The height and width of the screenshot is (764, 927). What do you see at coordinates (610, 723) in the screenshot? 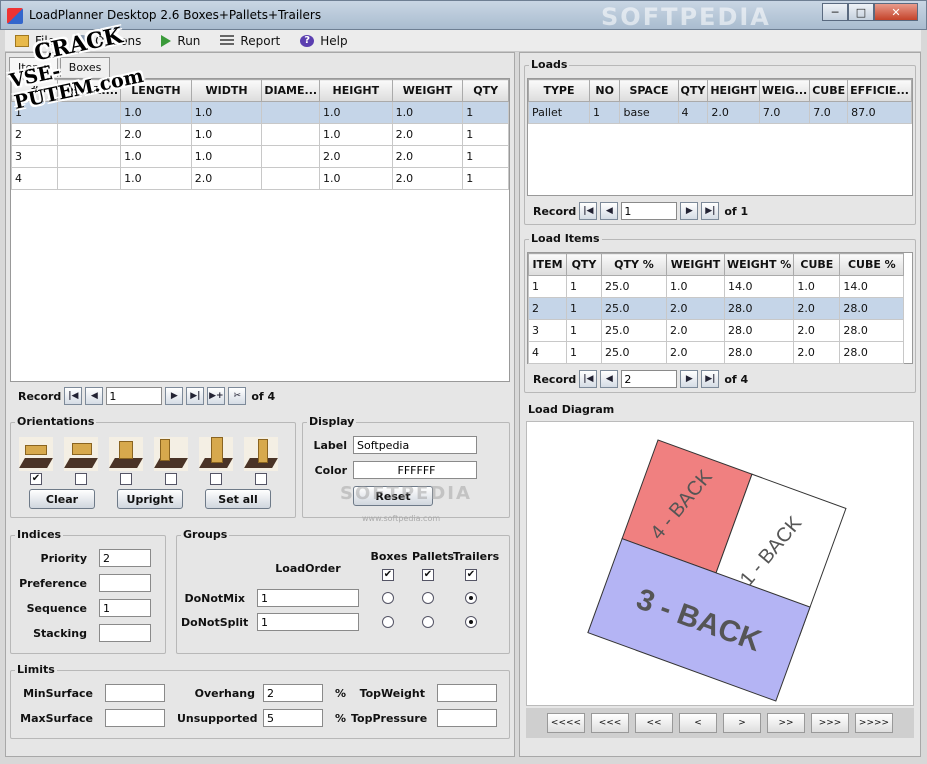
I see `diagram-nav-button-2: <<<` at bounding box center [610, 723].